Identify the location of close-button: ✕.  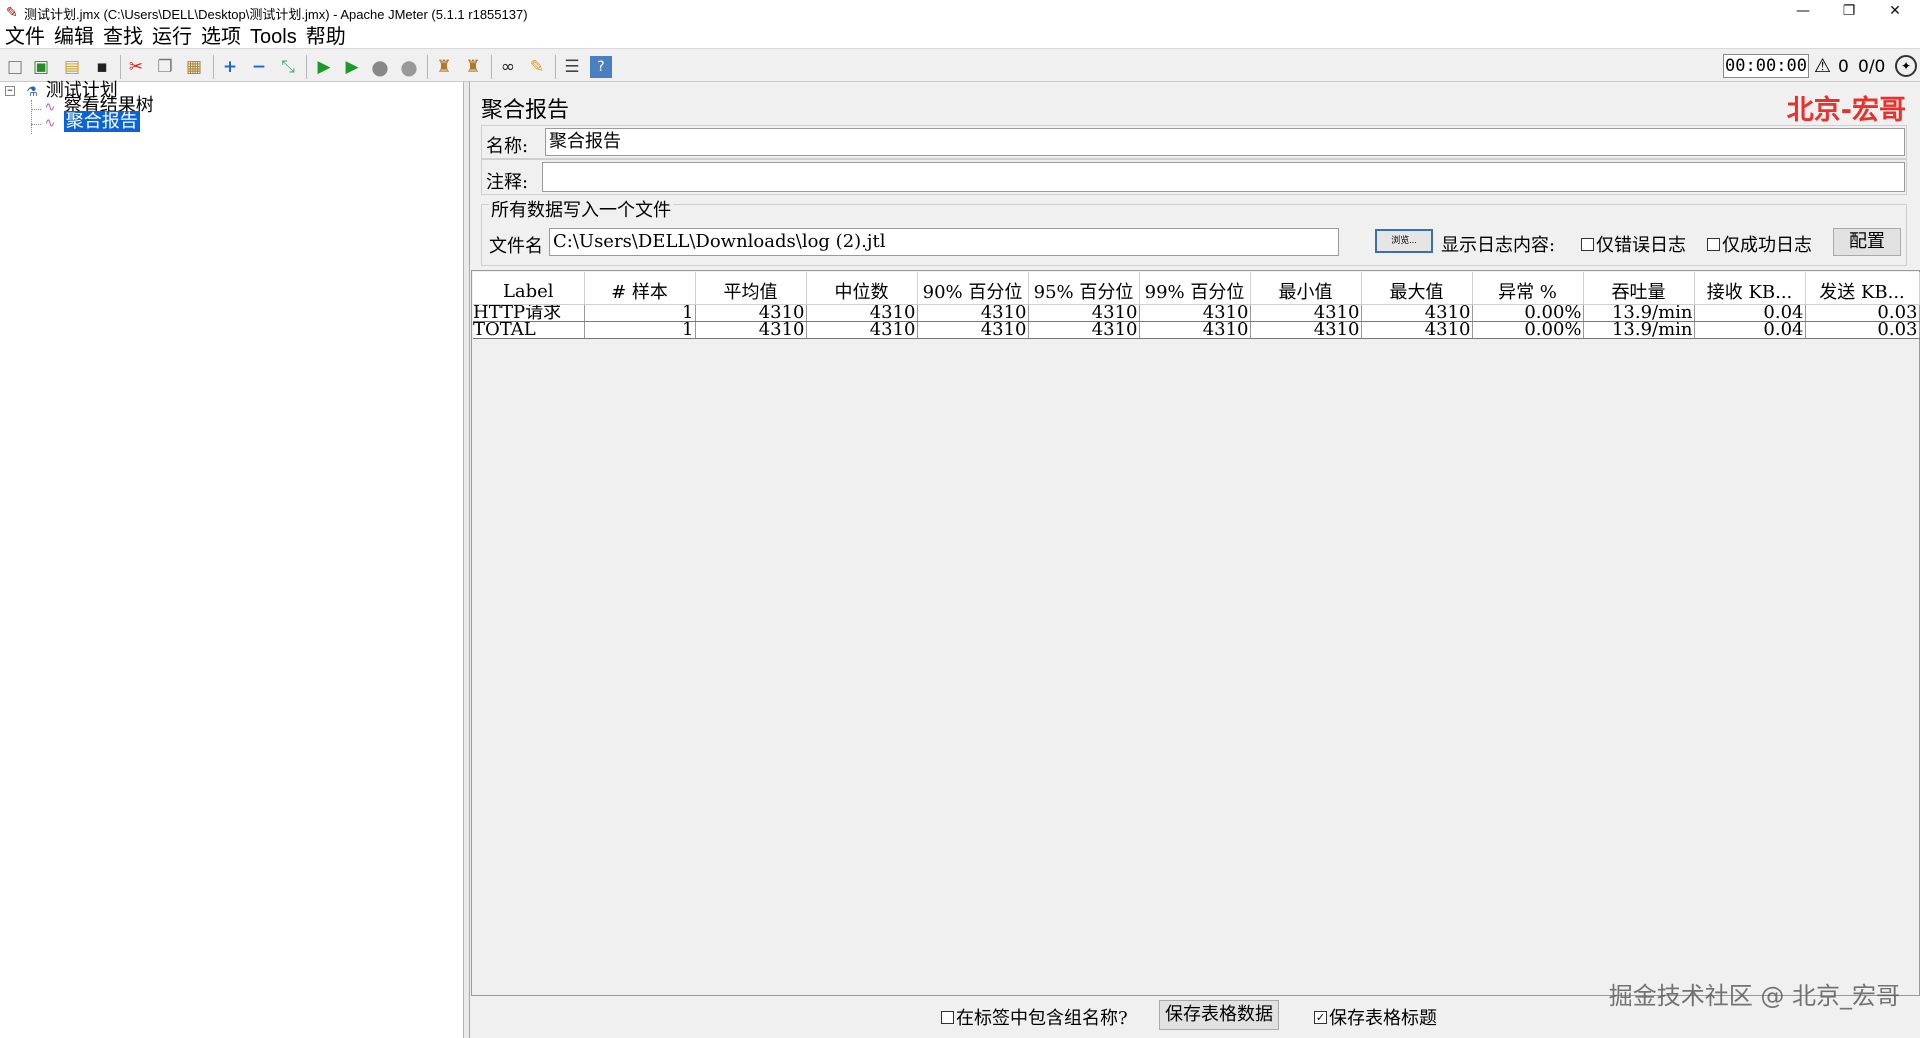
(1895, 13).